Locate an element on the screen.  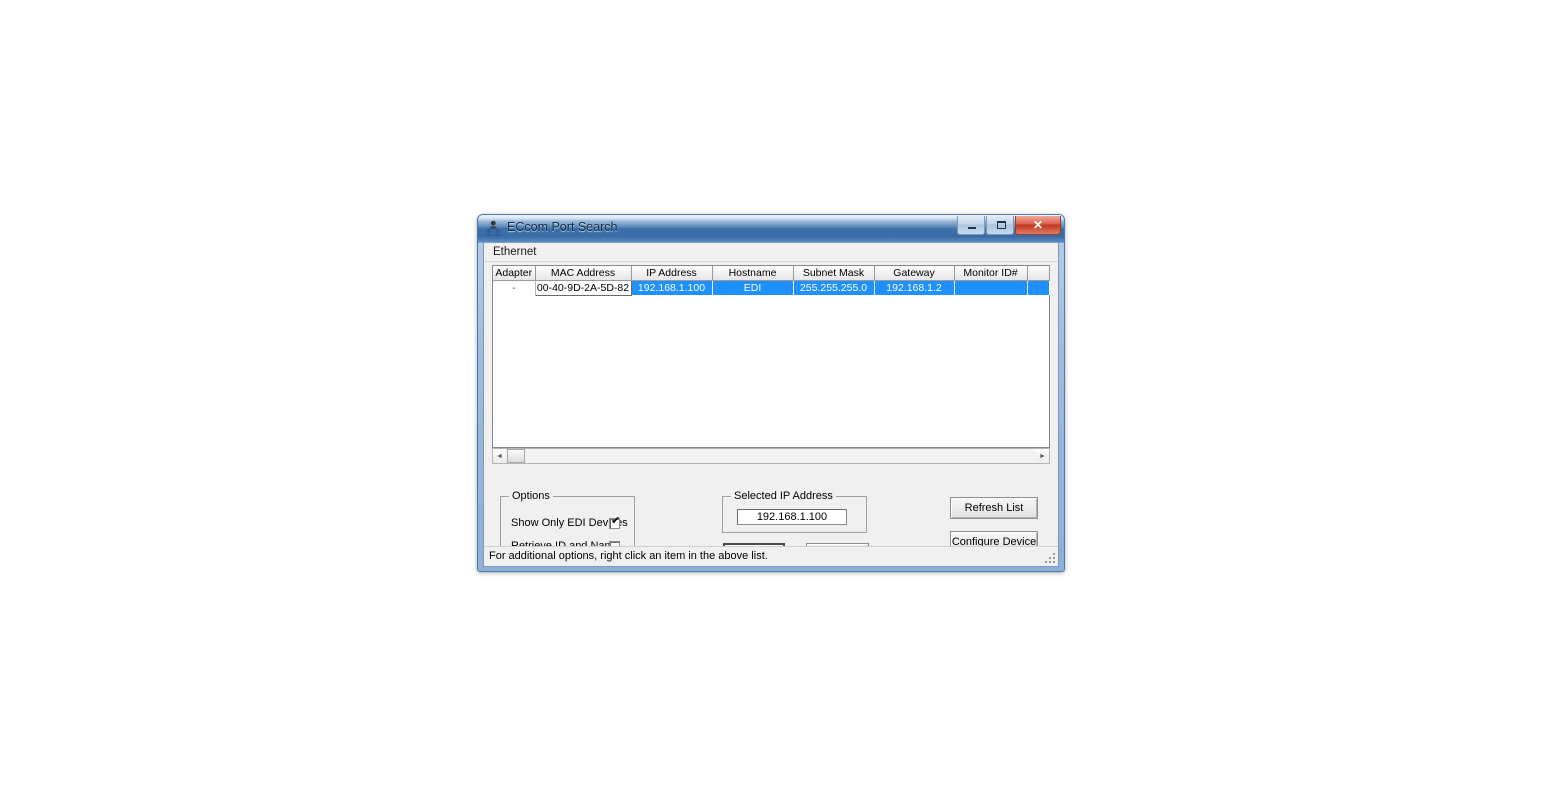
scrollbar-track is located at coordinates (771, 456).